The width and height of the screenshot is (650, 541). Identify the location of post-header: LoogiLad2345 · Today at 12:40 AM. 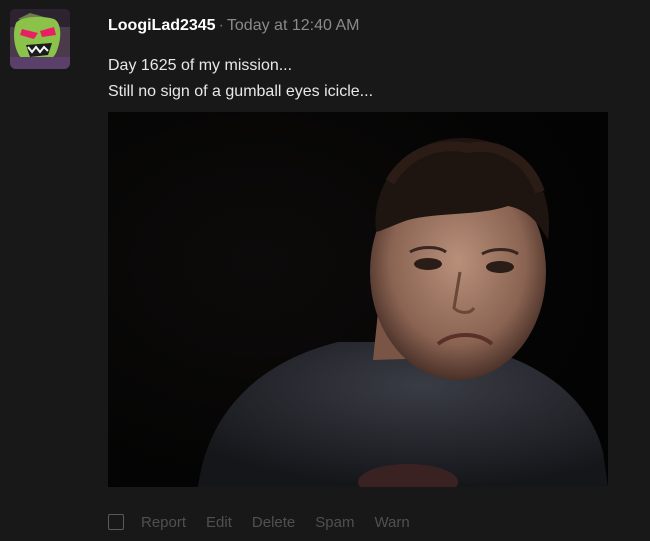
(233, 26).